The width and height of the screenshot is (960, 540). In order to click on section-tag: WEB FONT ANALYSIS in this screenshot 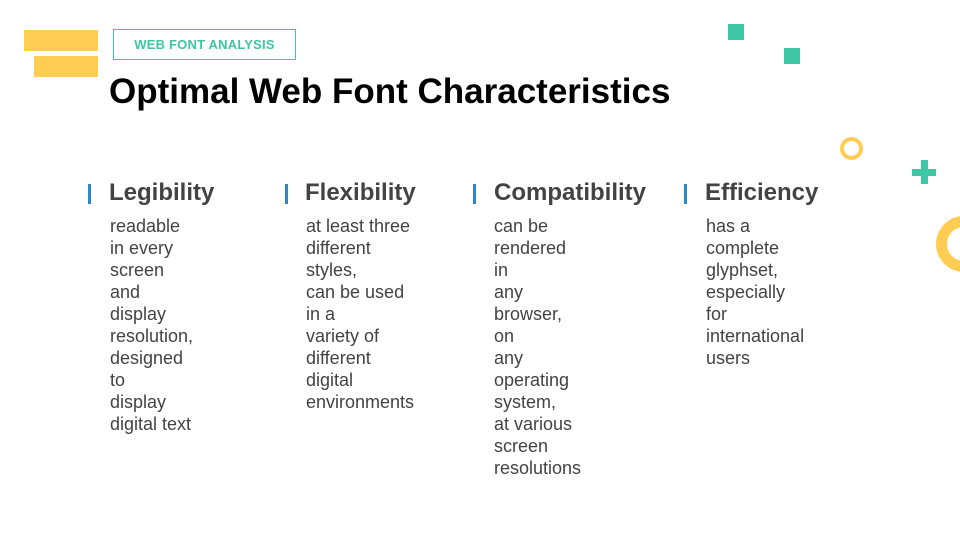, I will do `click(204, 44)`.